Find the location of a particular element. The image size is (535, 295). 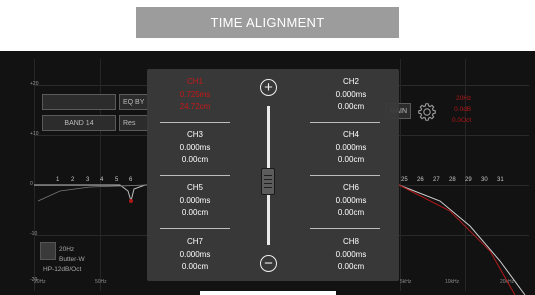

decrease-delay-button: − is located at coordinates (268, 263).